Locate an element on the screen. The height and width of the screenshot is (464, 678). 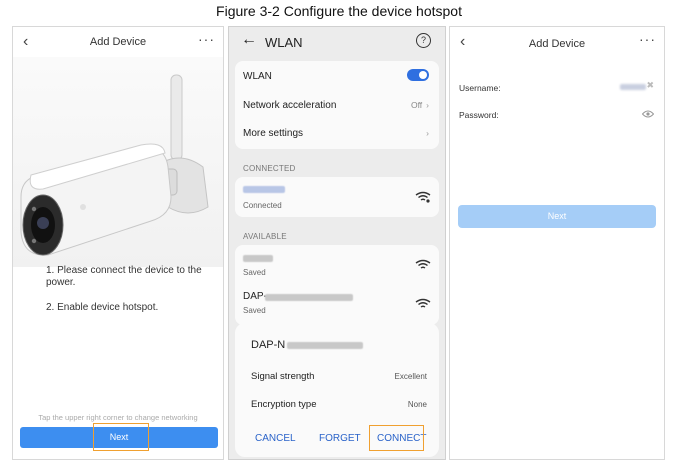
encryption-type-value: None is located at coordinates (417, 404).